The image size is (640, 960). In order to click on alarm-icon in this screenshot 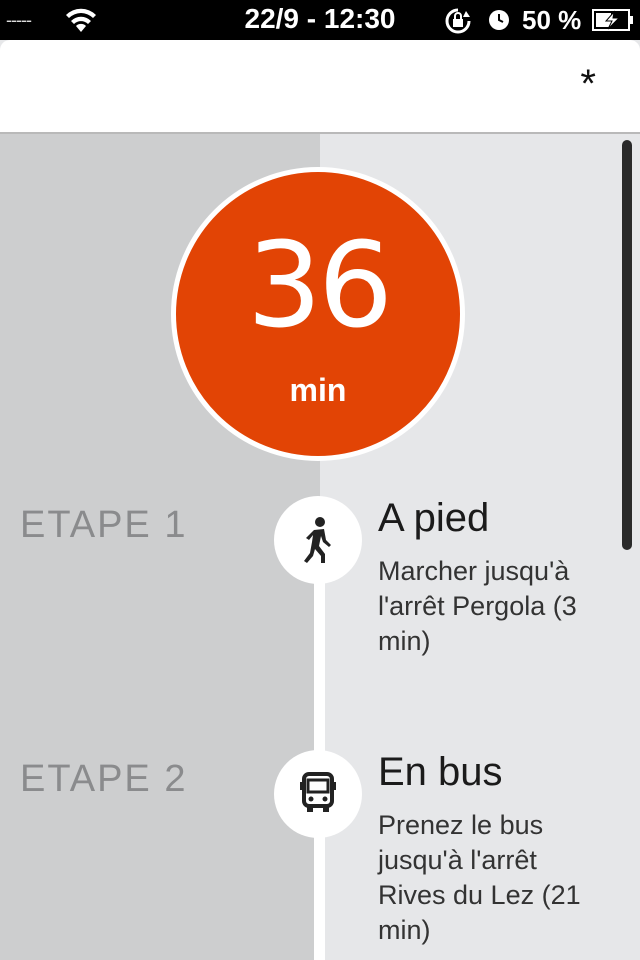, I will do `click(499, 20)`.